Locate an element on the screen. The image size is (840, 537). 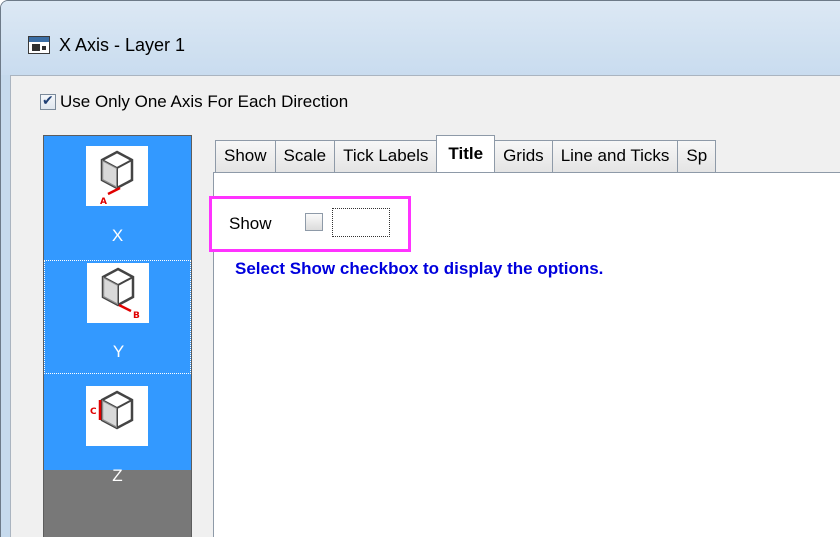
one-axis-checkbox is located at coordinates (48, 101).